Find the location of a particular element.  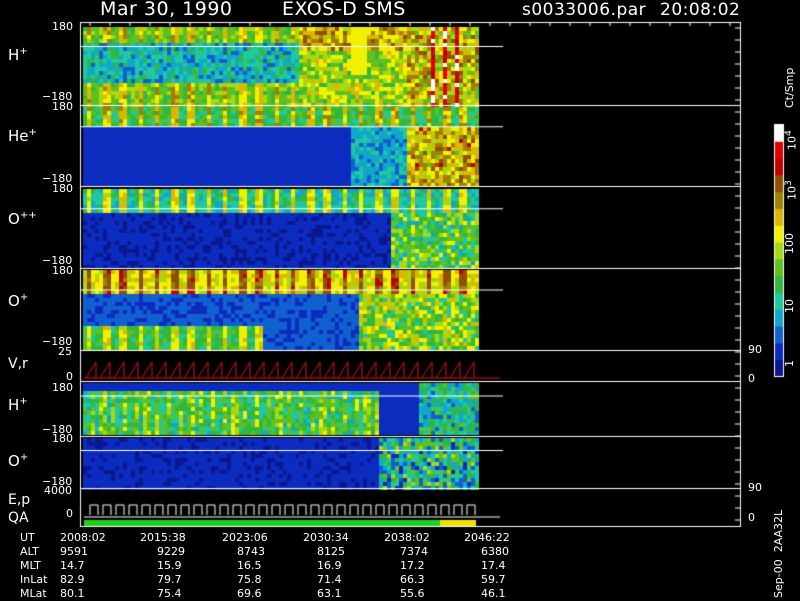

cell: 2023:06 is located at coordinates (245, 537).